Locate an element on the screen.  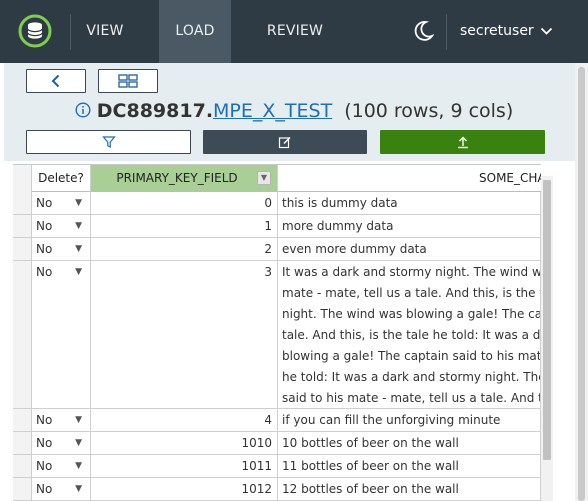
page-scrollbar is located at coordinates (581, 282).